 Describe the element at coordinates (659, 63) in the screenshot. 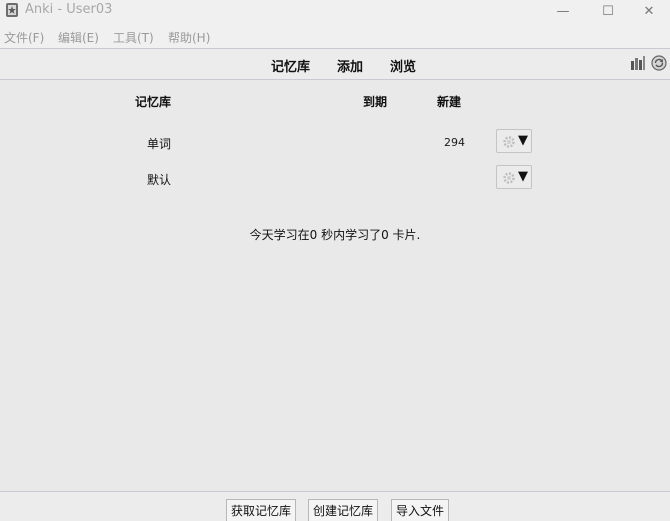

I see `sync-icon` at that location.